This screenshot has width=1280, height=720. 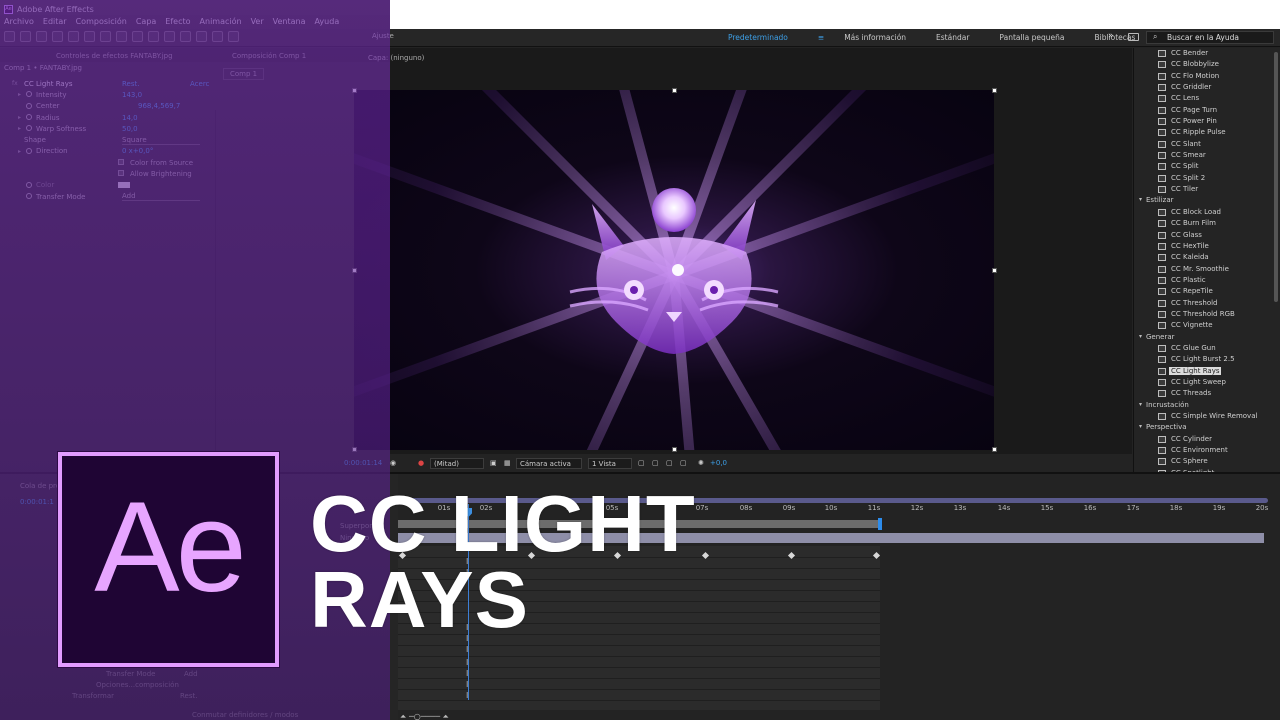 What do you see at coordinates (701, 463) in the screenshot?
I see `exposure-icon: ✺` at bounding box center [701, 463].